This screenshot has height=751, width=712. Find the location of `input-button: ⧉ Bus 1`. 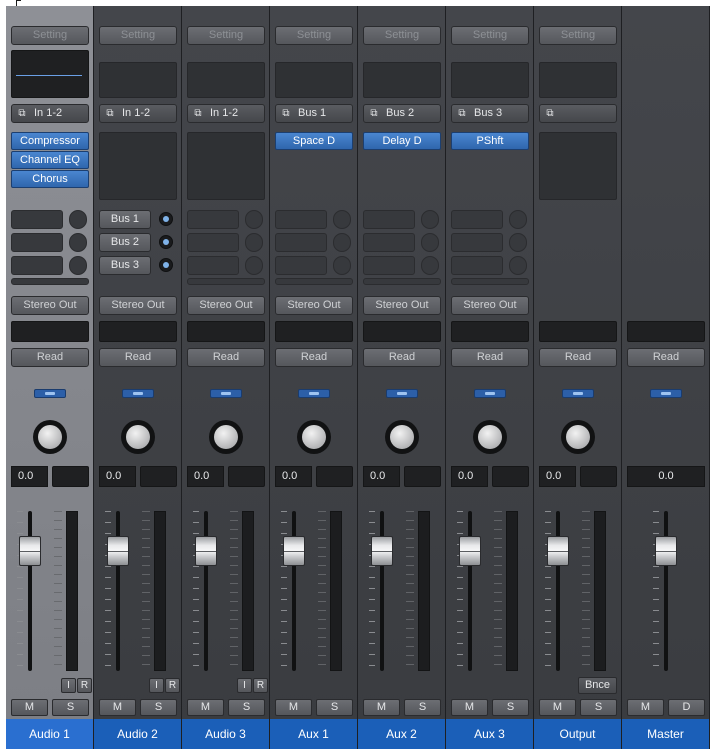

input-button: ⧉ Bus 1 is located at coordinates (314, 113).